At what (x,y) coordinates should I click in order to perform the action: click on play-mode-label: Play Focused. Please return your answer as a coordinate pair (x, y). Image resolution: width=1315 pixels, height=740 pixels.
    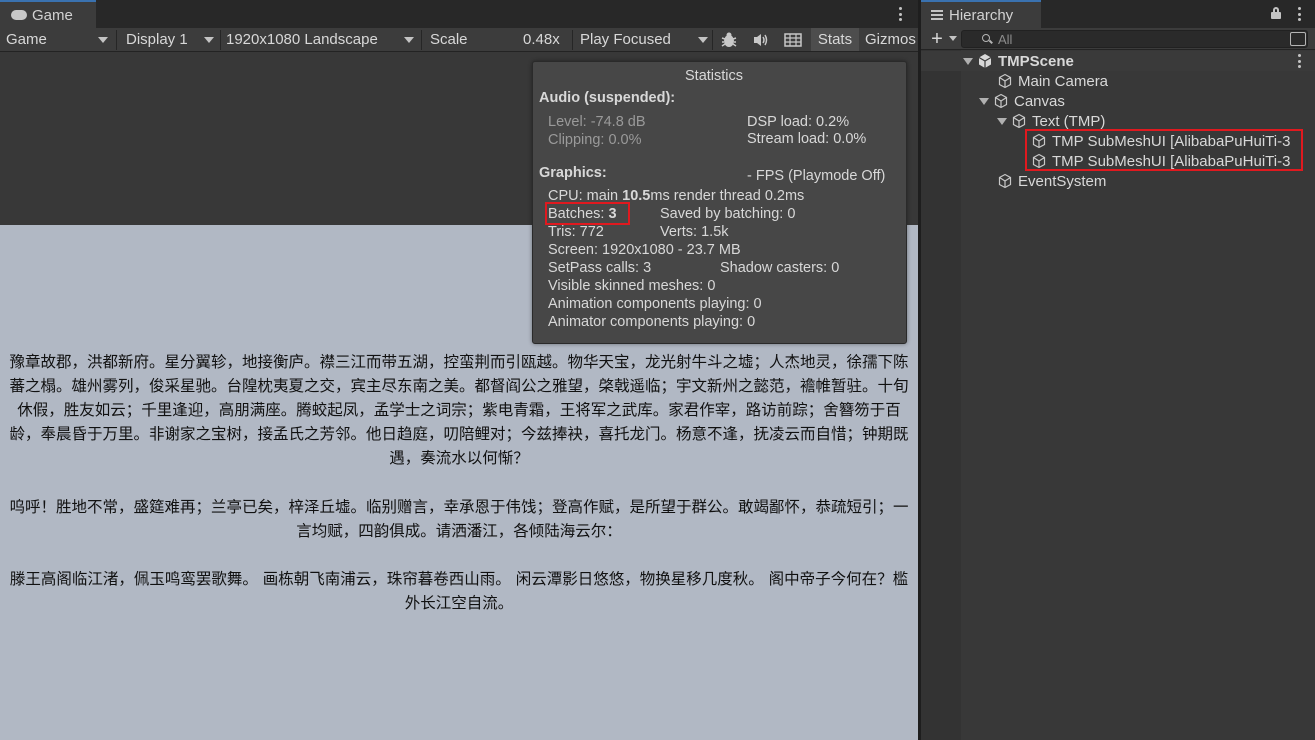
    Looking at the image, I should click on (625, 39).